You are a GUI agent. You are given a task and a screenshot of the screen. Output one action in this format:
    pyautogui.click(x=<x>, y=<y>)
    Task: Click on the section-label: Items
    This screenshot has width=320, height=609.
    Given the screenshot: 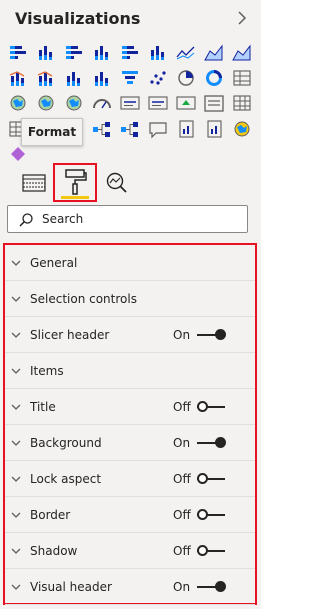 What is the action you would take?
    pyautogui.click(x=47, y=371)
    